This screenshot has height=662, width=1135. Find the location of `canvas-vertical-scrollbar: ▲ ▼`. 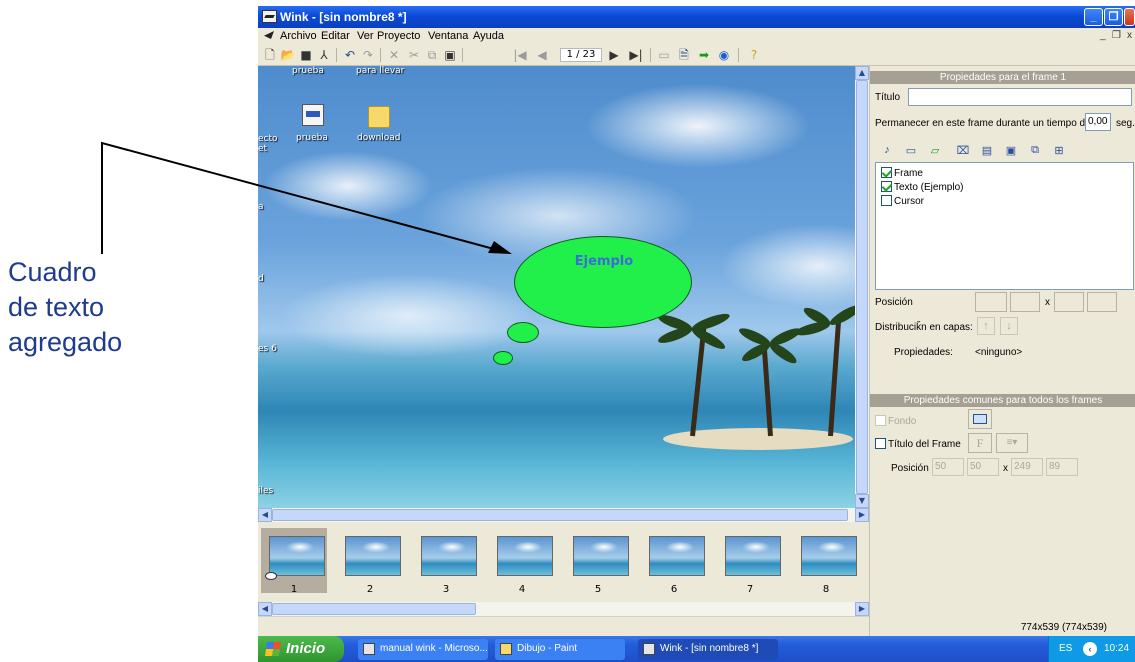

canvas-vertical-scrollbar: ▲ ▼ is located at coordinates (862, 287).